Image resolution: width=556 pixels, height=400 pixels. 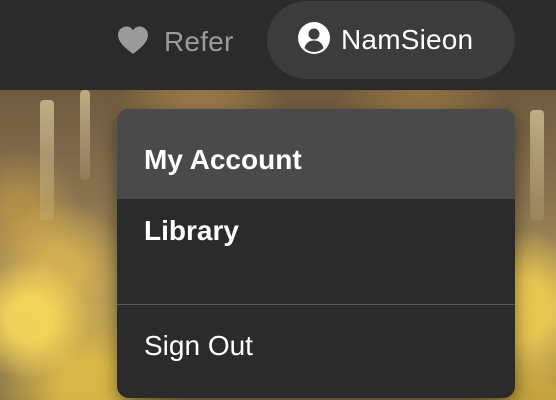 What do you see at coordinates (223, 159) in the screenshot?
I see `menu-item-label: My Account` at bounding box center [223, 159].